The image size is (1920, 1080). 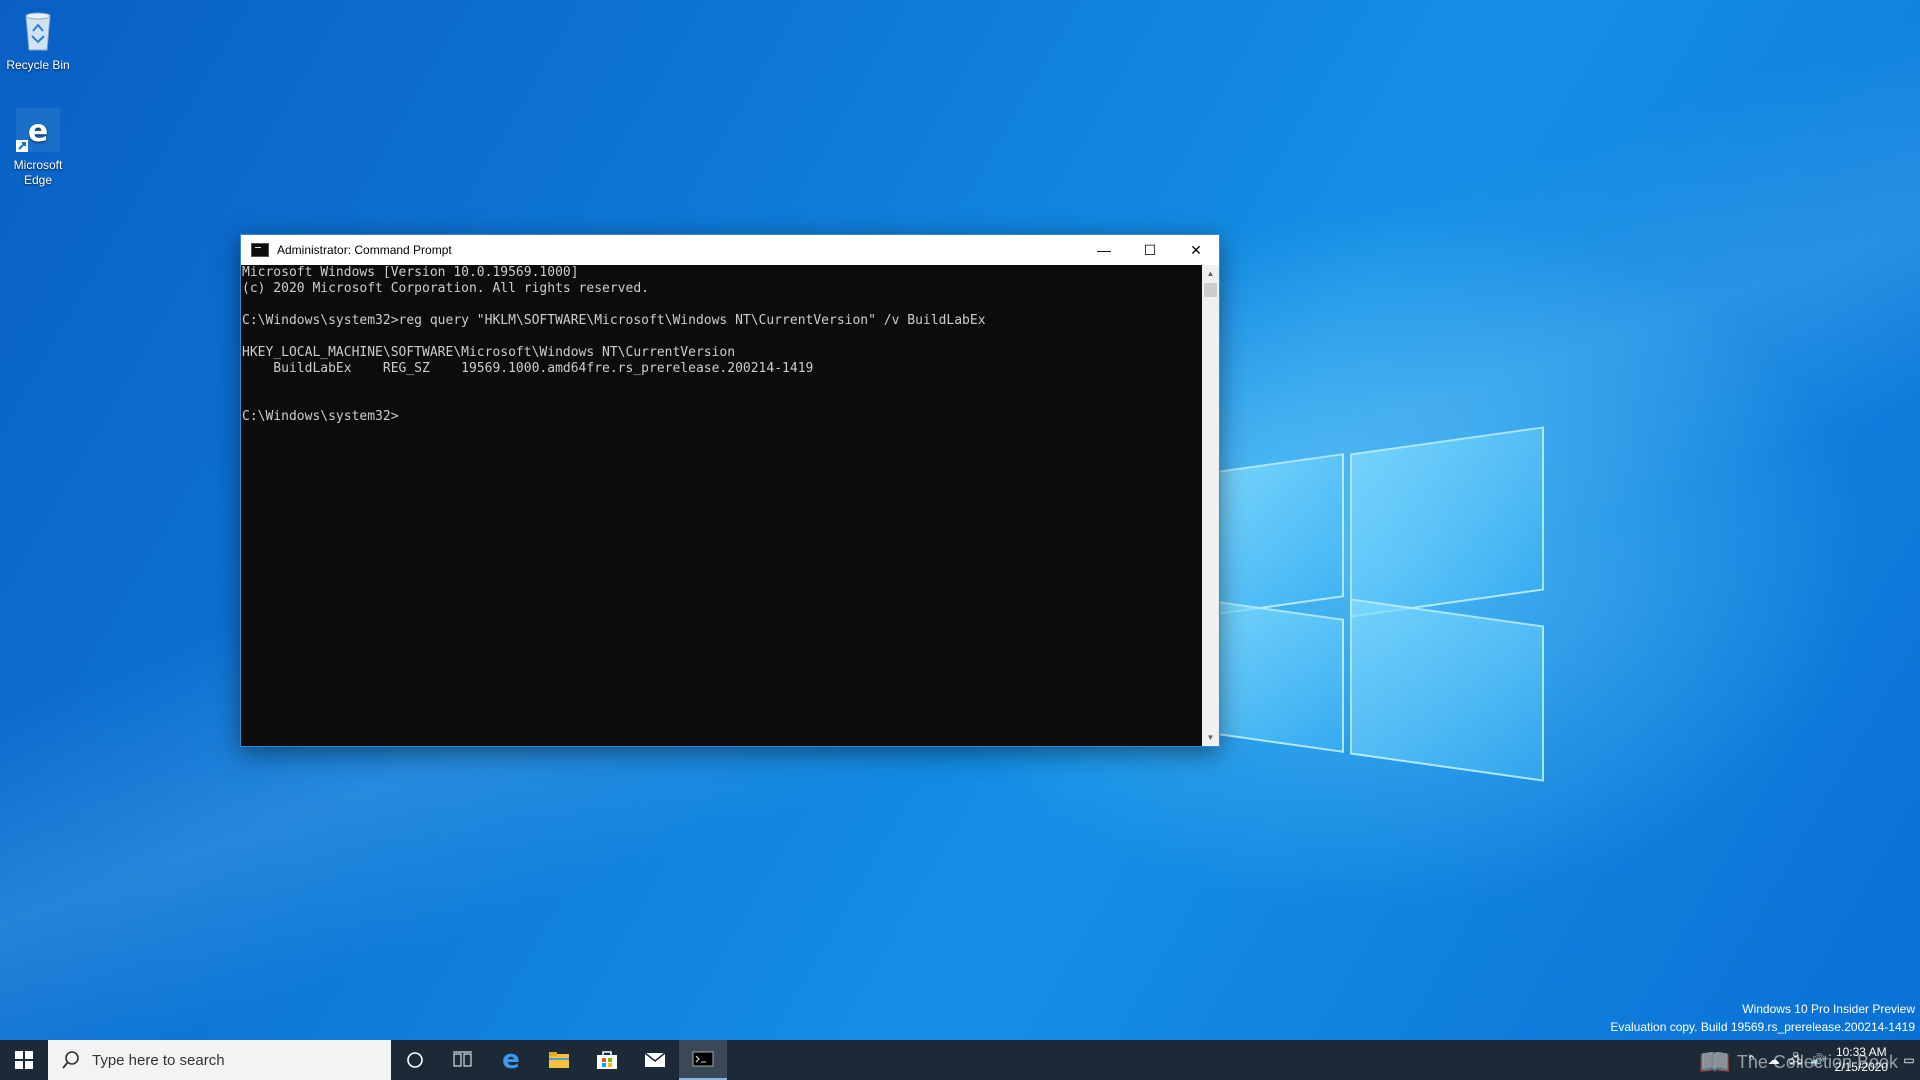 I want to click on desktop-icon-edge: e Microsoft Edge, so click(x=38, y=147).